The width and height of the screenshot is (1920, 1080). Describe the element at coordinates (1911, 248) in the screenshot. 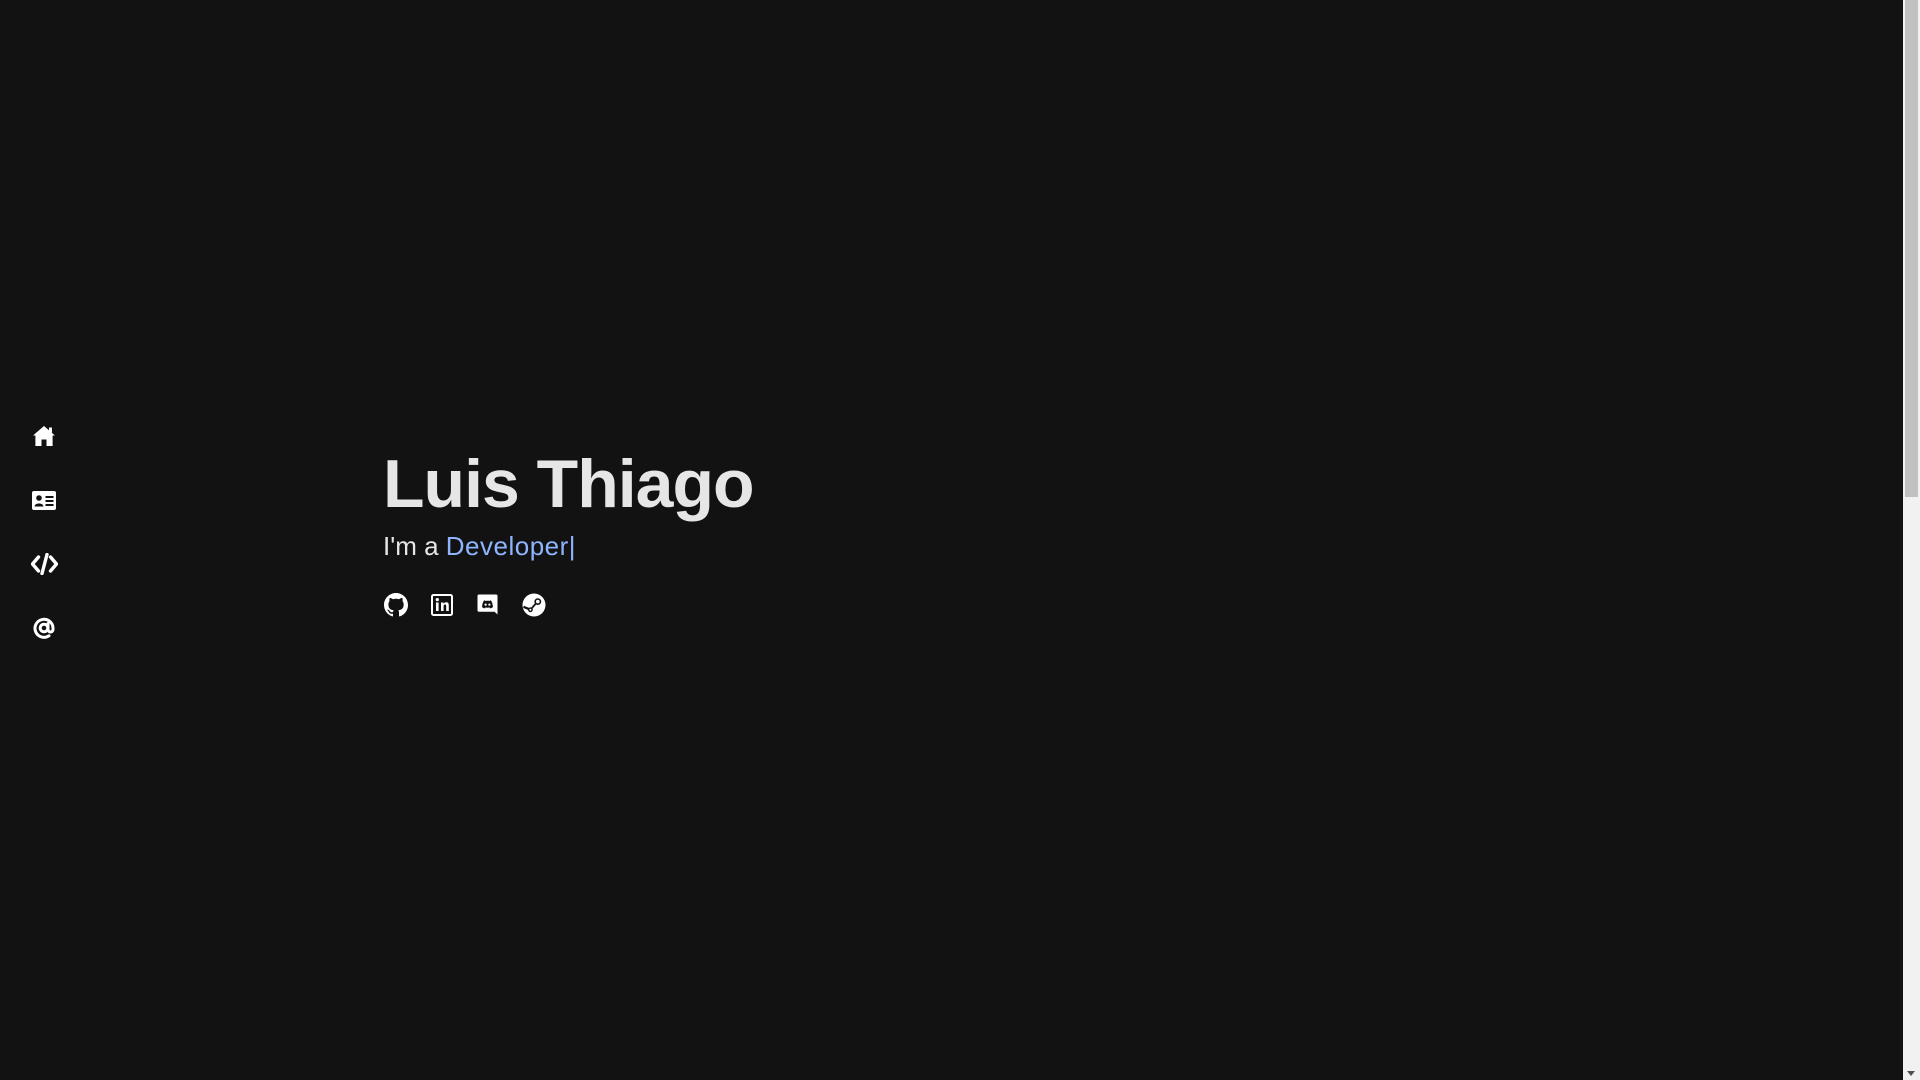

I see `scrollbar-thumb` at that location.